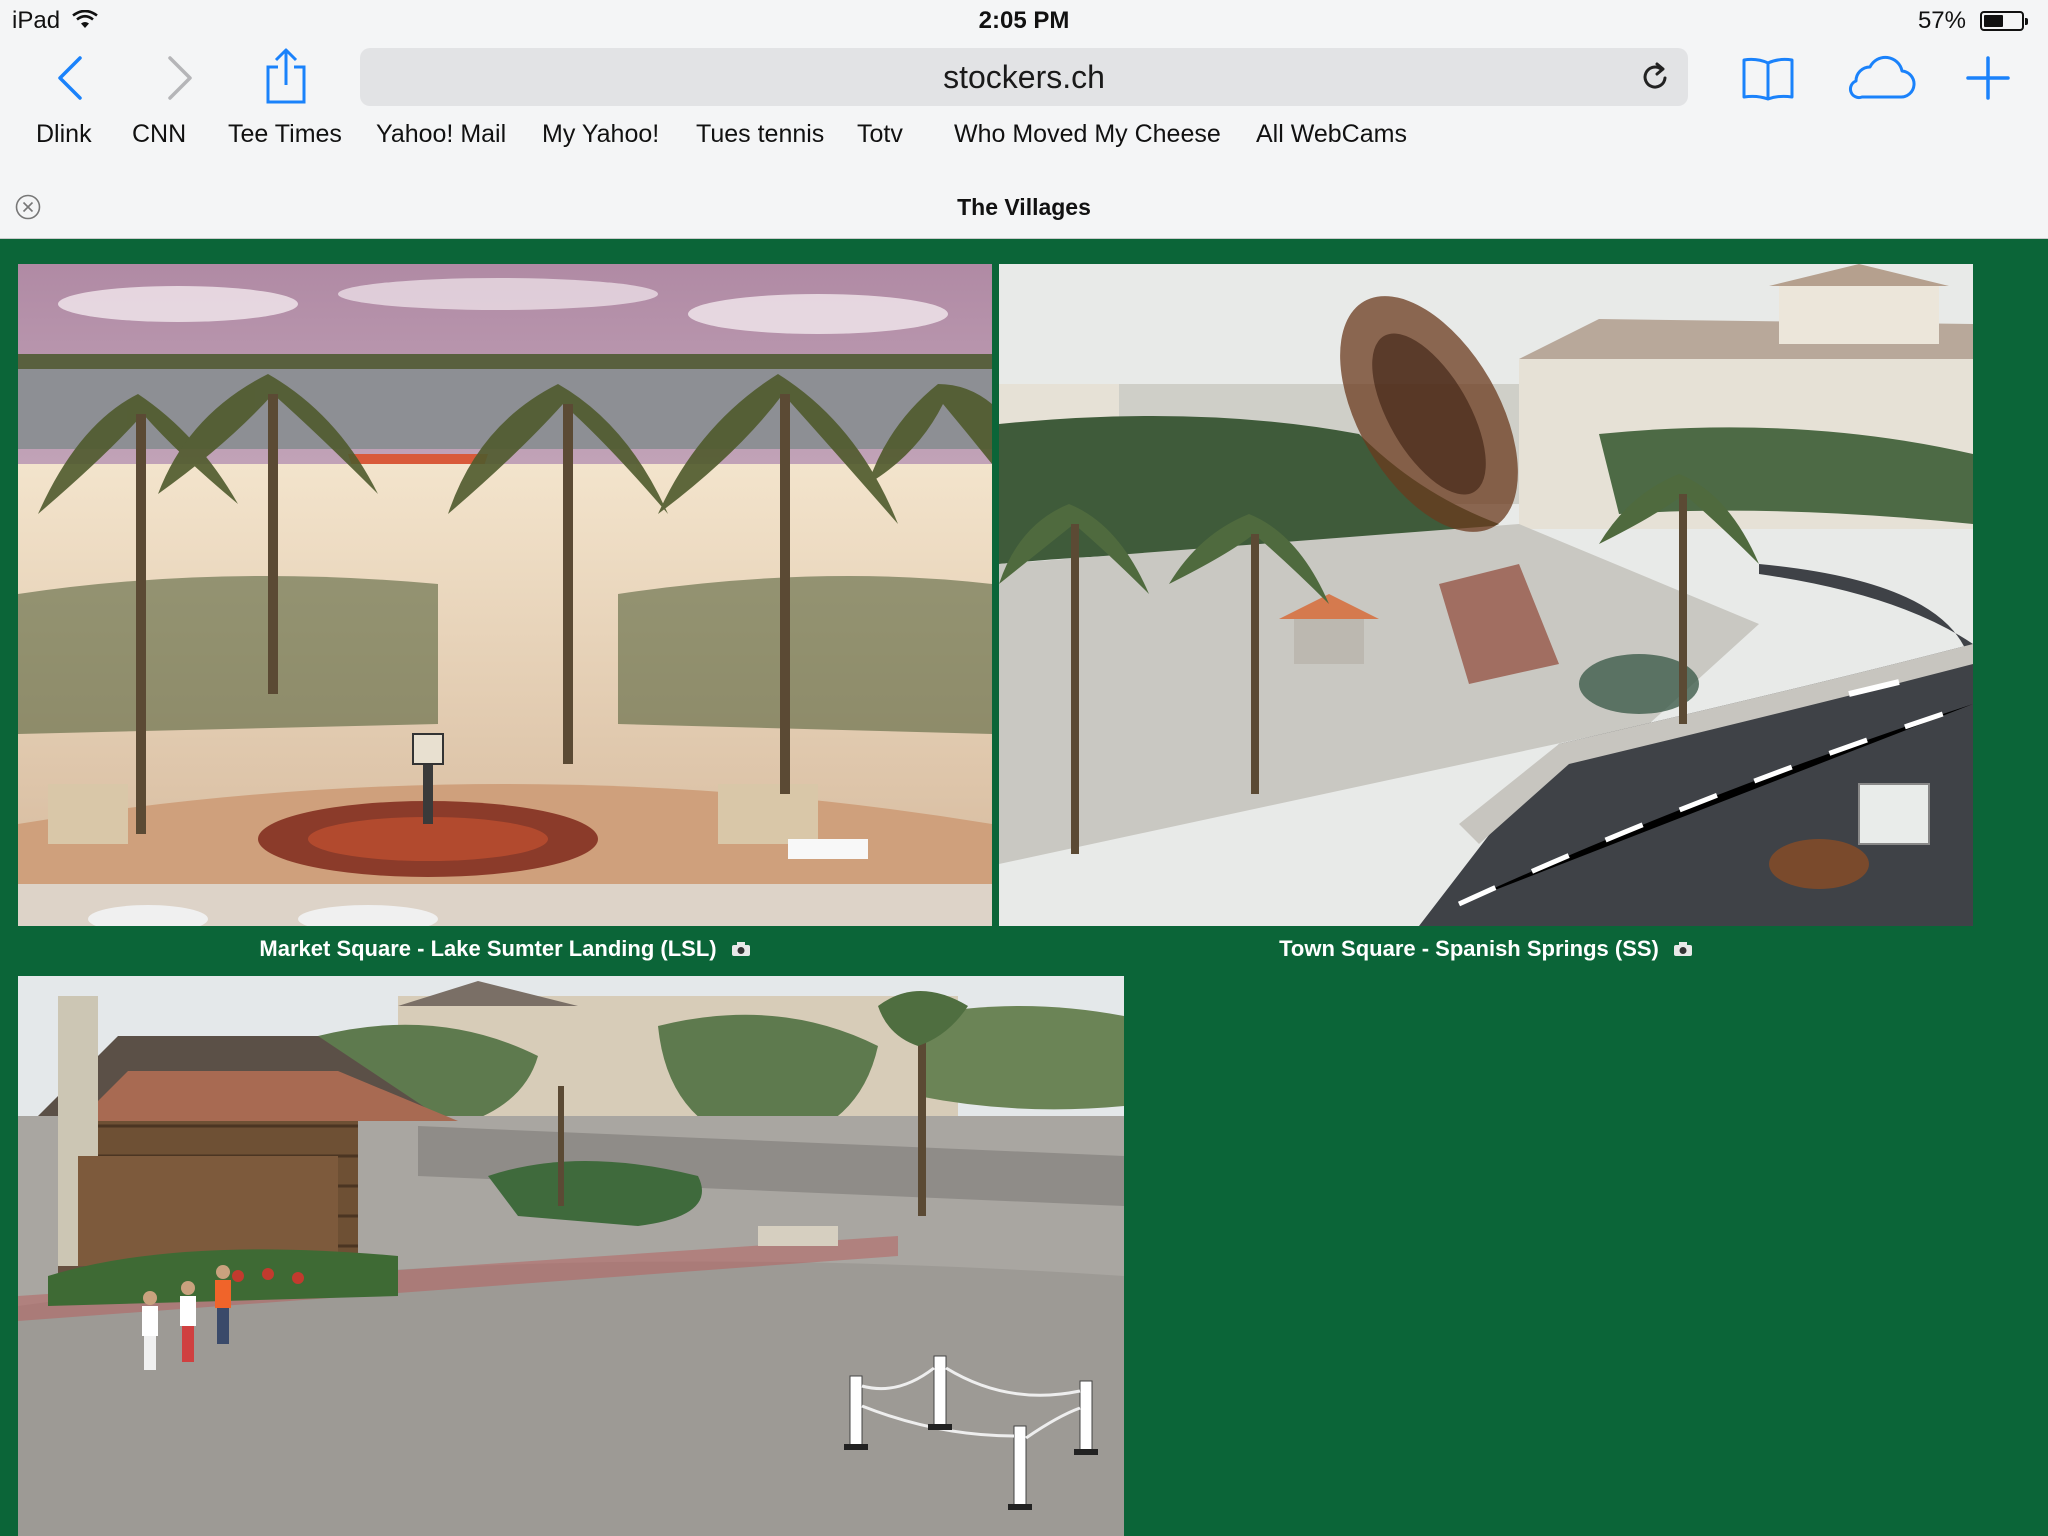 This screenshot has height=1536, width=2048. I want to click on favorite-yahoo-mail: Yahoo! Mail, so click(441, 134).